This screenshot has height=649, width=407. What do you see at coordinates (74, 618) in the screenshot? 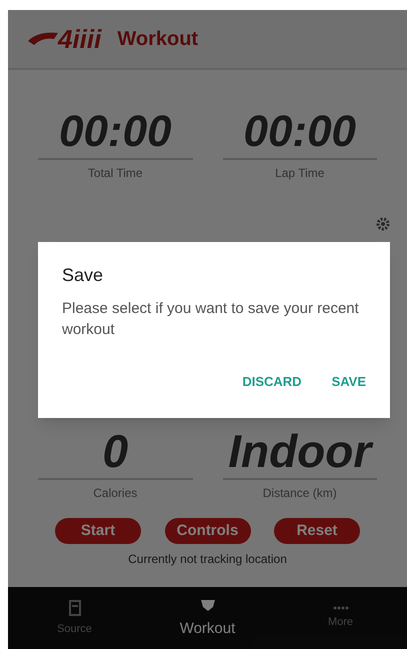
I see `nav-tab: Source` at bounding box center [74, 618].